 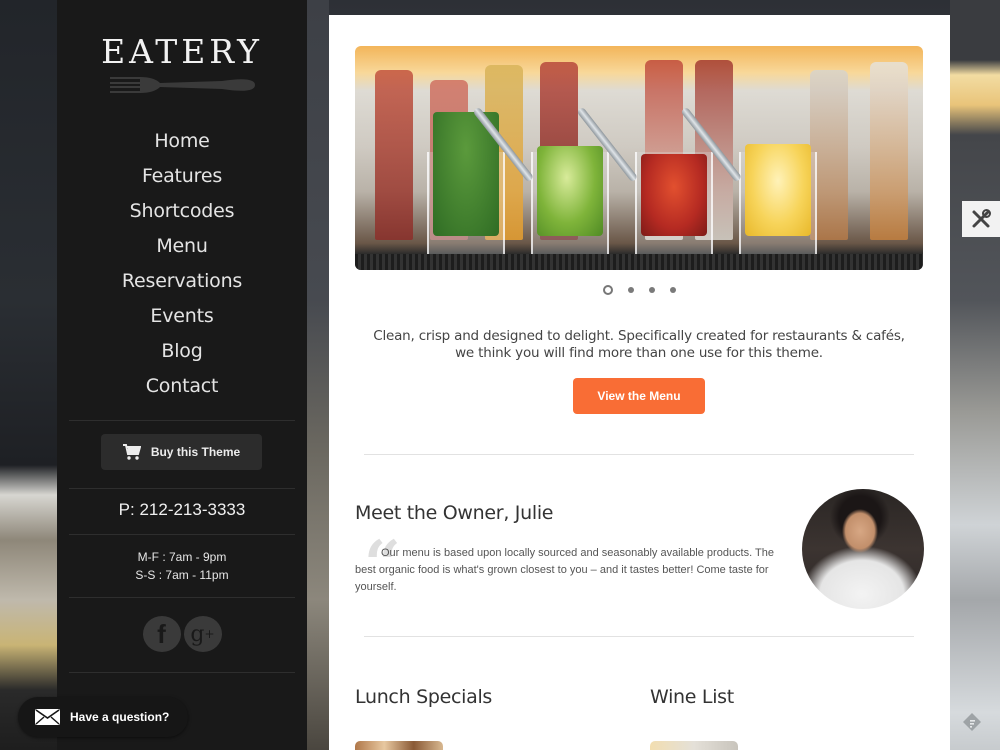 What do you see at coordinates (674, 195) in the screenshot?
I see `strawberries` at bounding box center [674, 195].